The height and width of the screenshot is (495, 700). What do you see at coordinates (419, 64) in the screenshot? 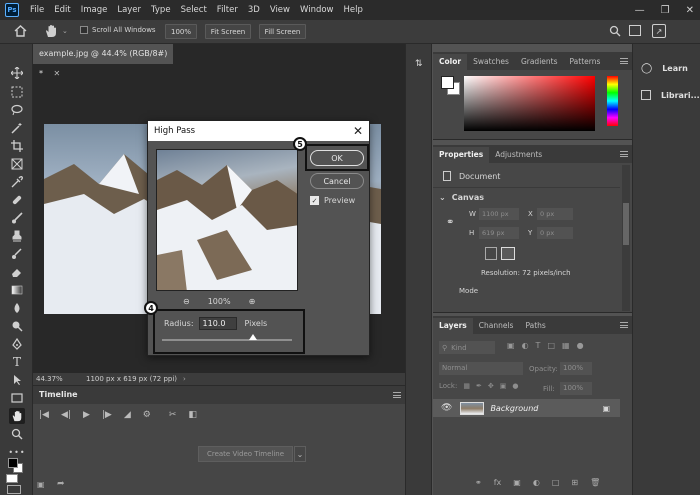
I see `history-icon: ⇅` at bounding box center [419, 64].